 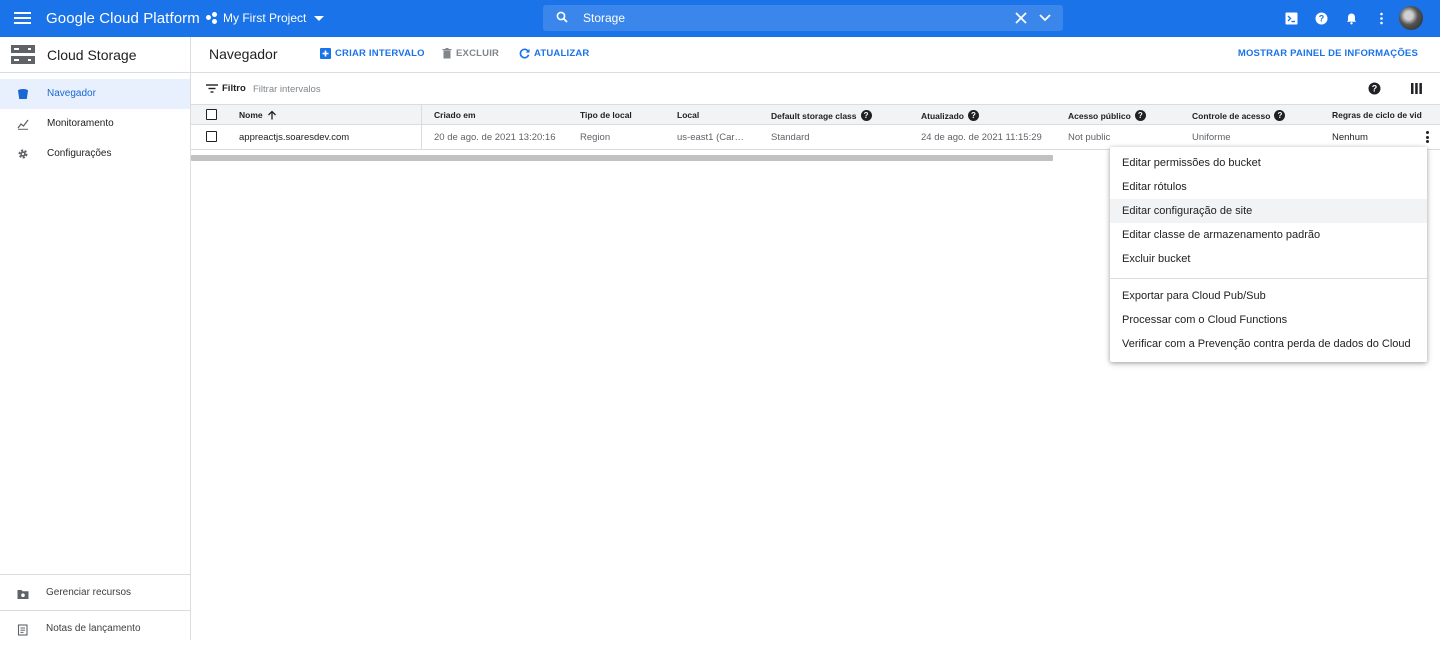 I want to click on menu-divider, so click(x=1268, y=278).